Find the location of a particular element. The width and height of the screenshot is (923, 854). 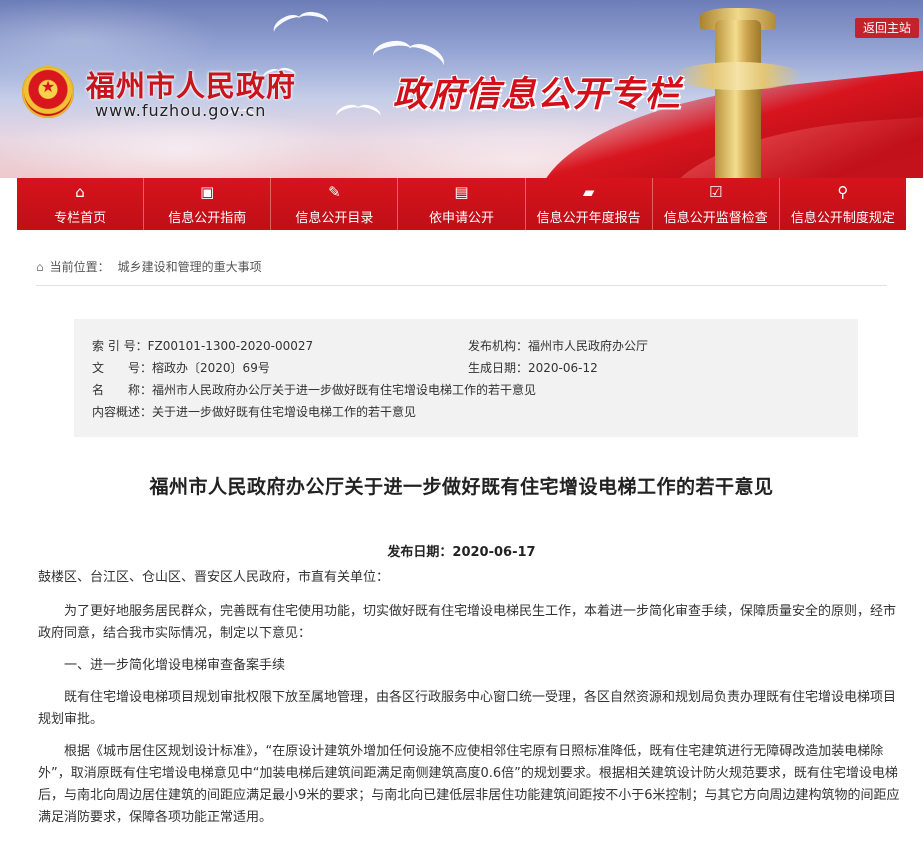

site-url: www.fuzhou.gov.cn is located at coordinates (180, 110).